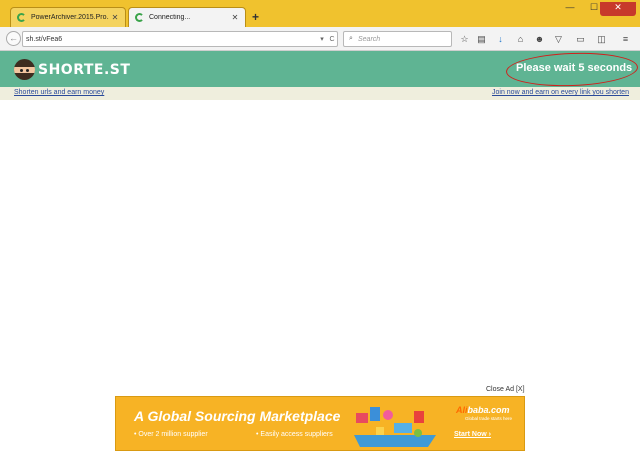 The height and width of the screenshot is (451, 640). I want to click on ad-bullet: • Over 2 million supplier, so click(171, 434).